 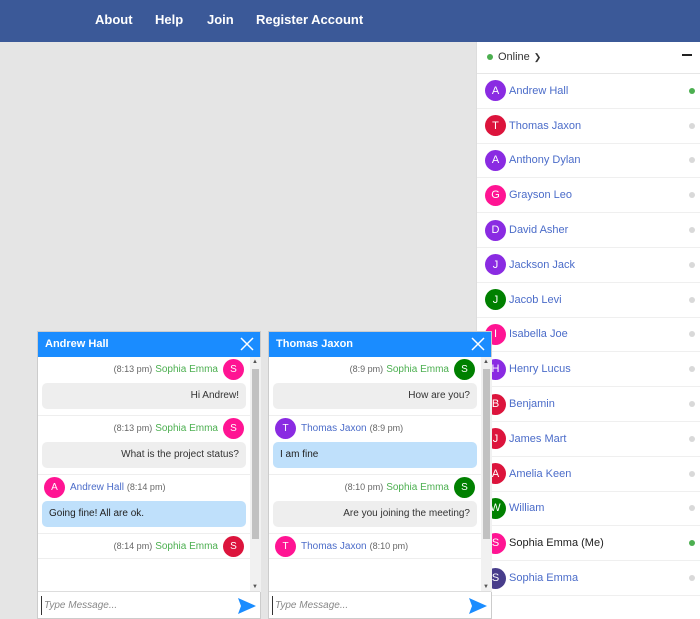 What do you see at coordinates (490, 57) in the screenshot?
I see `online-status-icon` at bounding box center [490, 57].